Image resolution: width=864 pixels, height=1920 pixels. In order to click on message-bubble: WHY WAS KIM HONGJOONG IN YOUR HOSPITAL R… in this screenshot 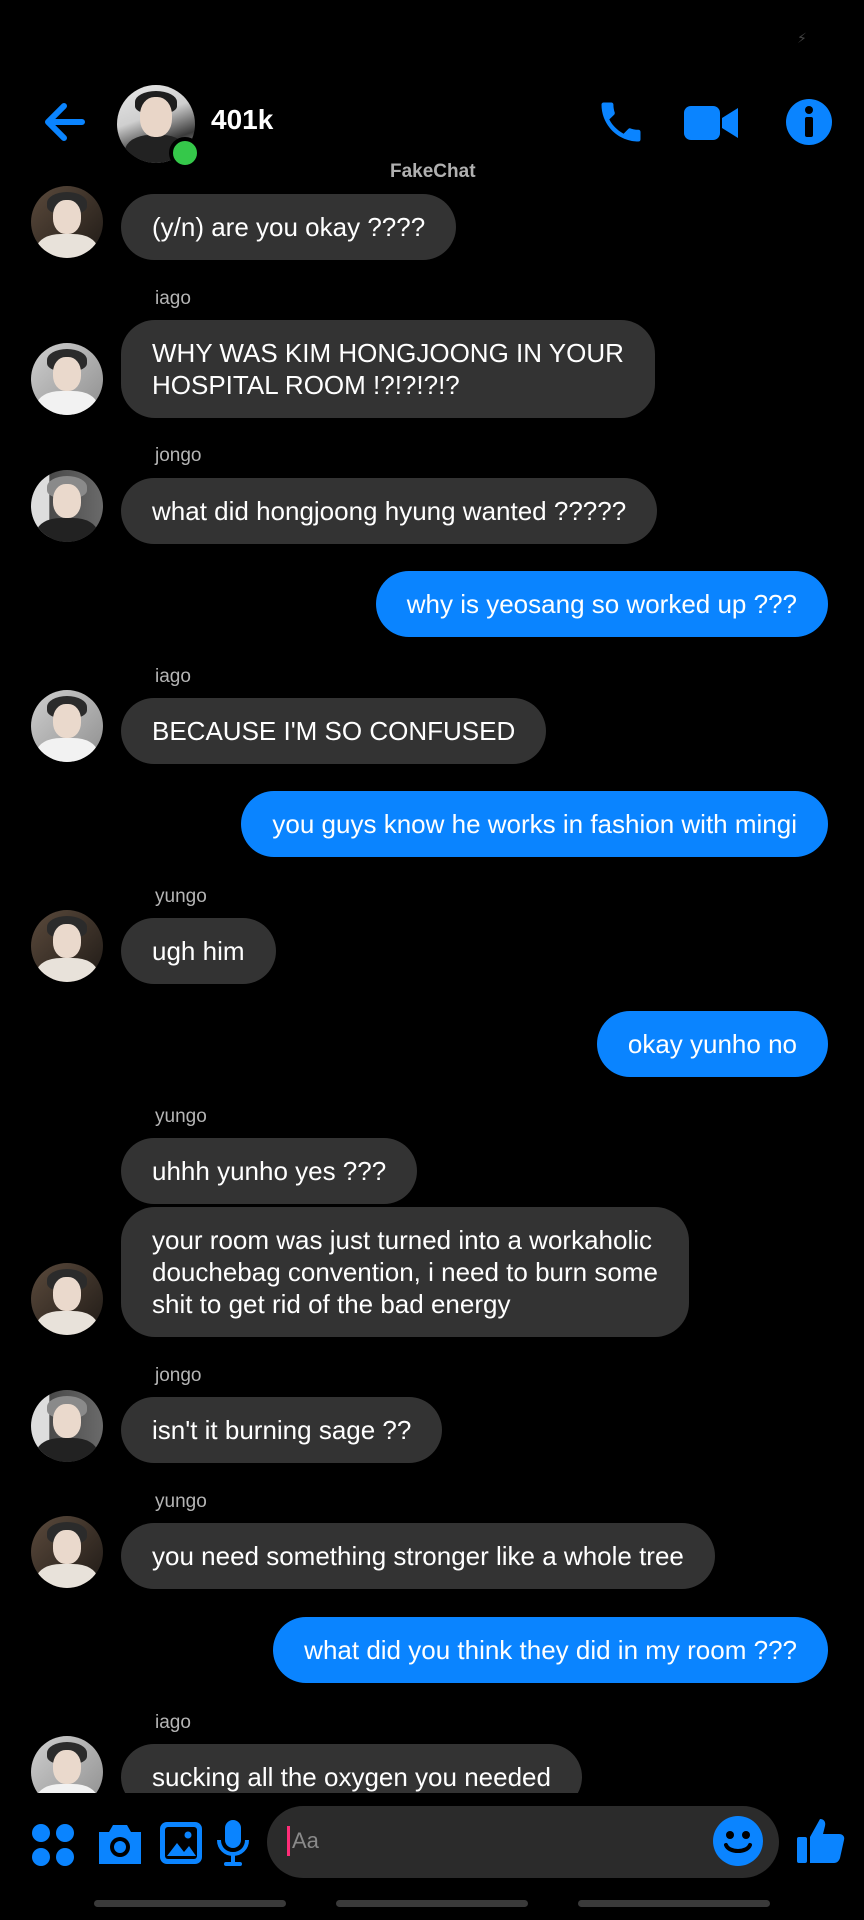, I will do `click(388, 369)`.